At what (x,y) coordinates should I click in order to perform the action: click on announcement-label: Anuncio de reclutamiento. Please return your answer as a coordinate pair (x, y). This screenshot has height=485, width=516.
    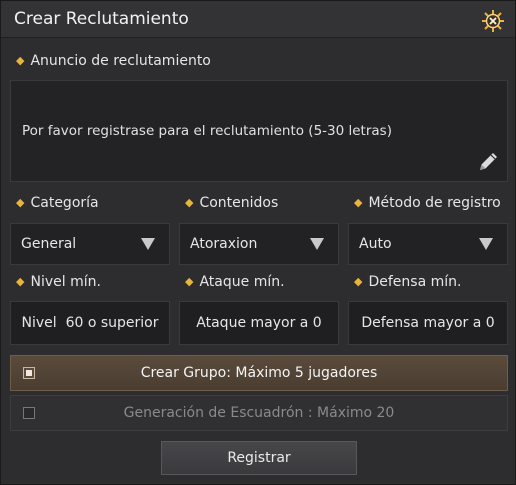
    Looking at the image, I should click on (120, 61).